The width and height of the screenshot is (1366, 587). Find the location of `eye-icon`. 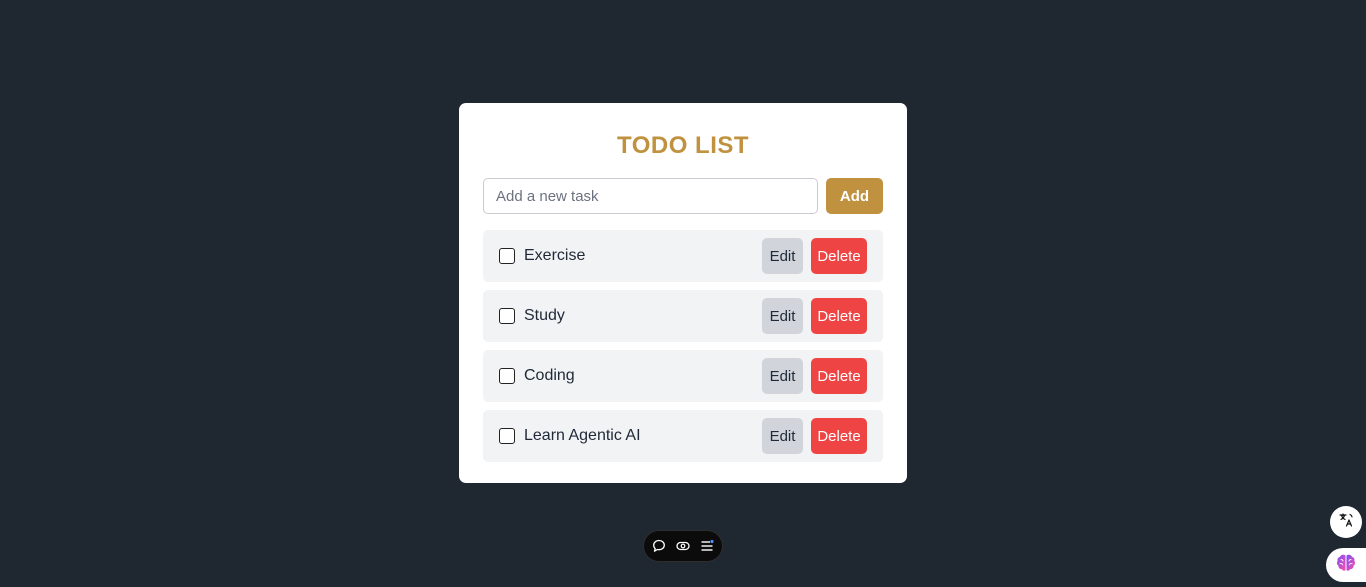

eye-icon is located at coordinates (683, 546).